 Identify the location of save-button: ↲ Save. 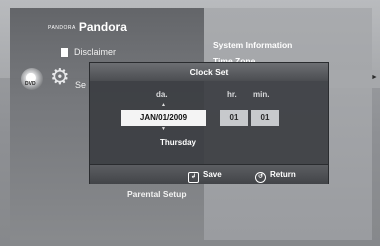
(205, 175).